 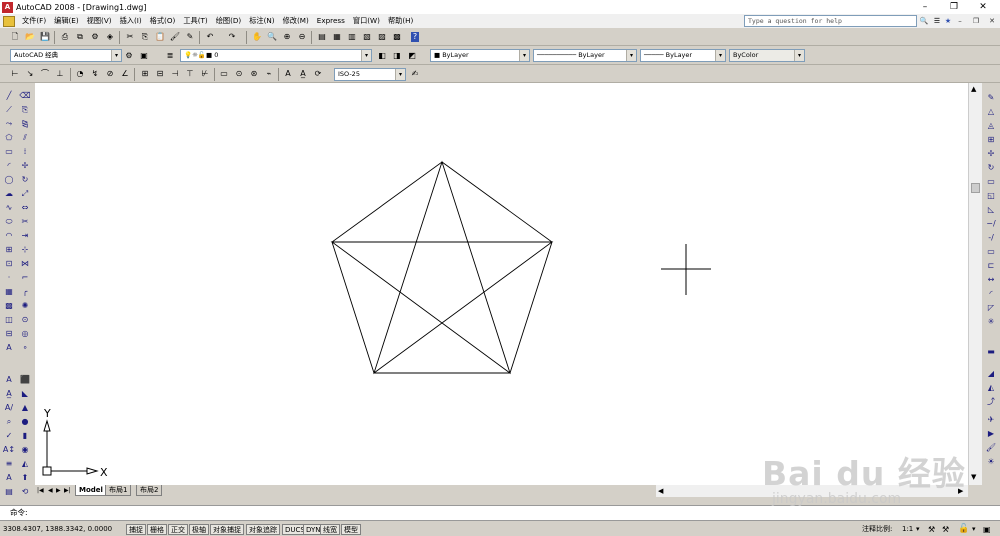 I want to click on toggle-grid: 栅格, so click(x=157, y=529).